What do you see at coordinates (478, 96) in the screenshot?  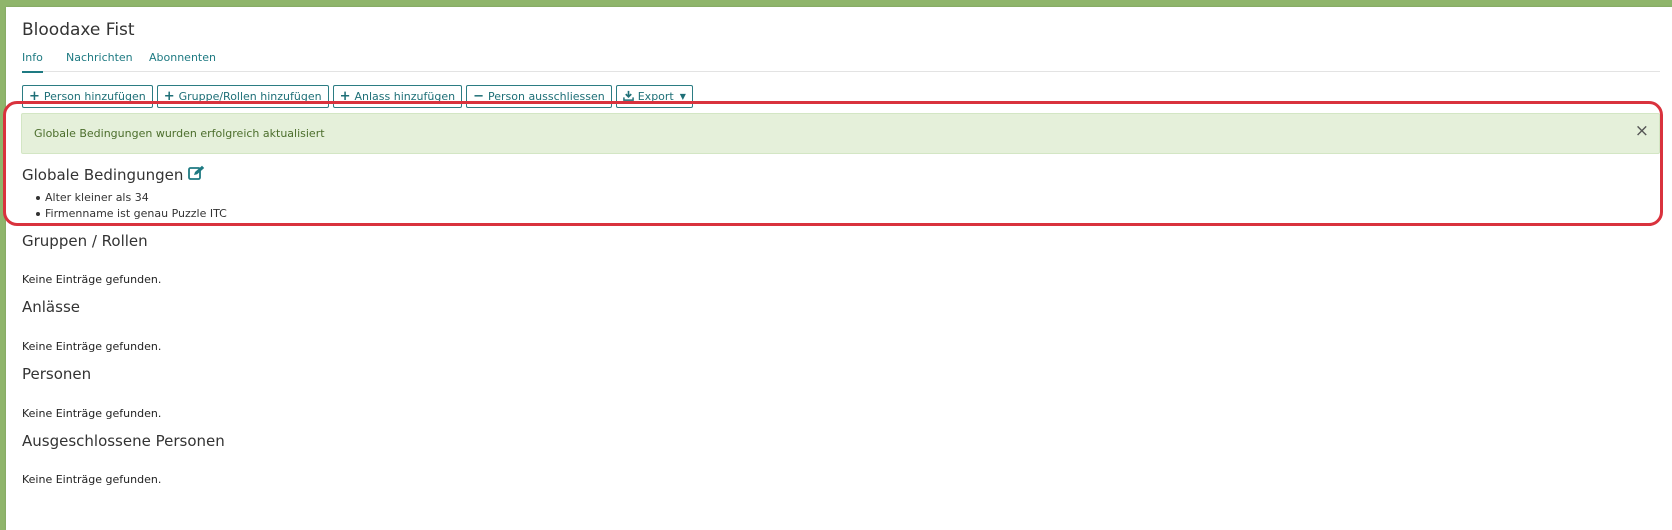 I see `minus-icon: −` at bounding box center [478, 96].